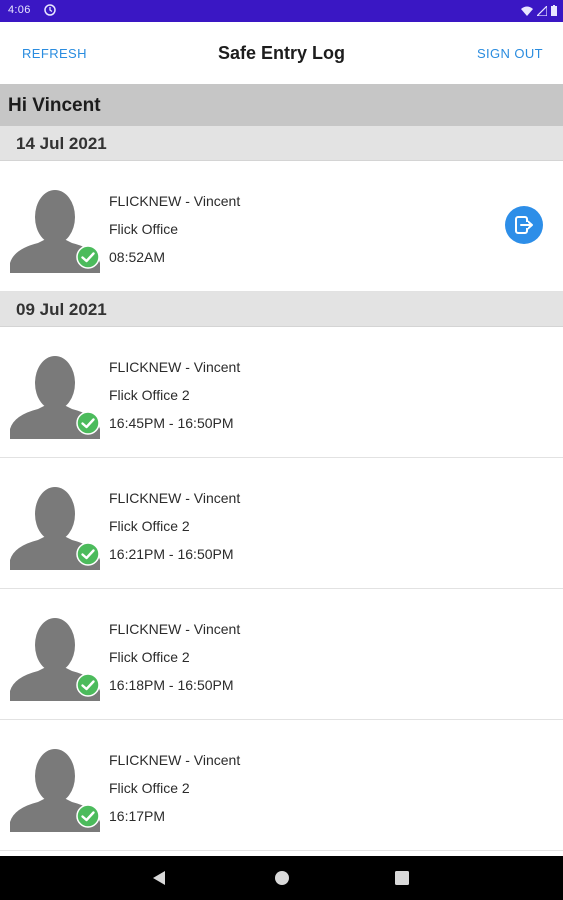 The image size is (563, 900). I want to click on battery-icon, so click(554, 10).